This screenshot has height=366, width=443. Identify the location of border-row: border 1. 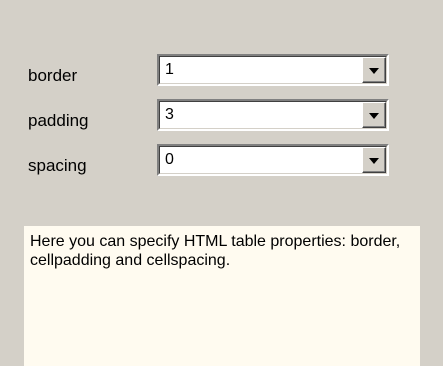
(221, 76).